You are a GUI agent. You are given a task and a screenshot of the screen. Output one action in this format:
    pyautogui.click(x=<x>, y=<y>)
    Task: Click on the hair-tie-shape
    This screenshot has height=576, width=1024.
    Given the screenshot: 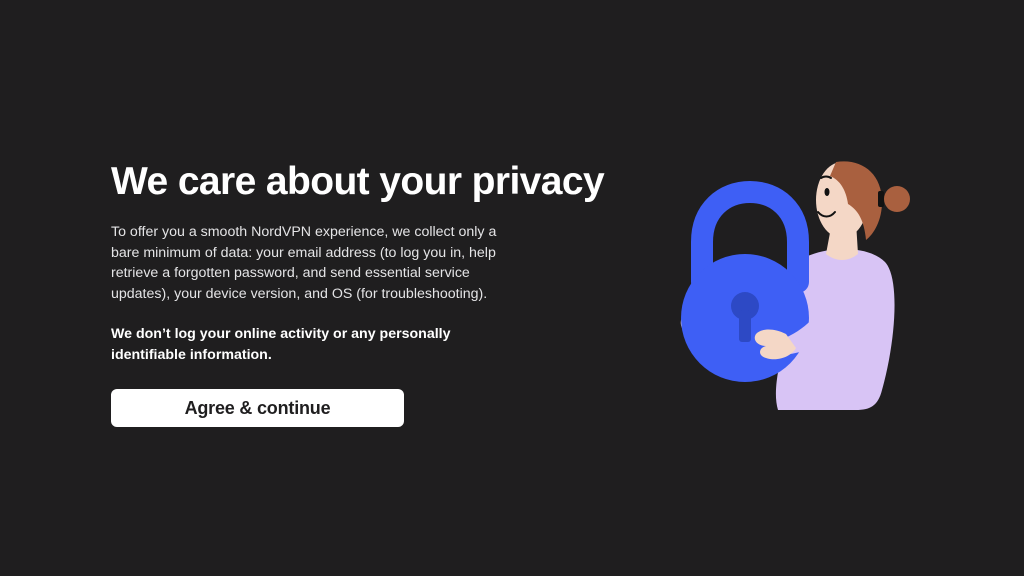 What is the action you would take?
    pyautogui.click(x=881, y=199)
    